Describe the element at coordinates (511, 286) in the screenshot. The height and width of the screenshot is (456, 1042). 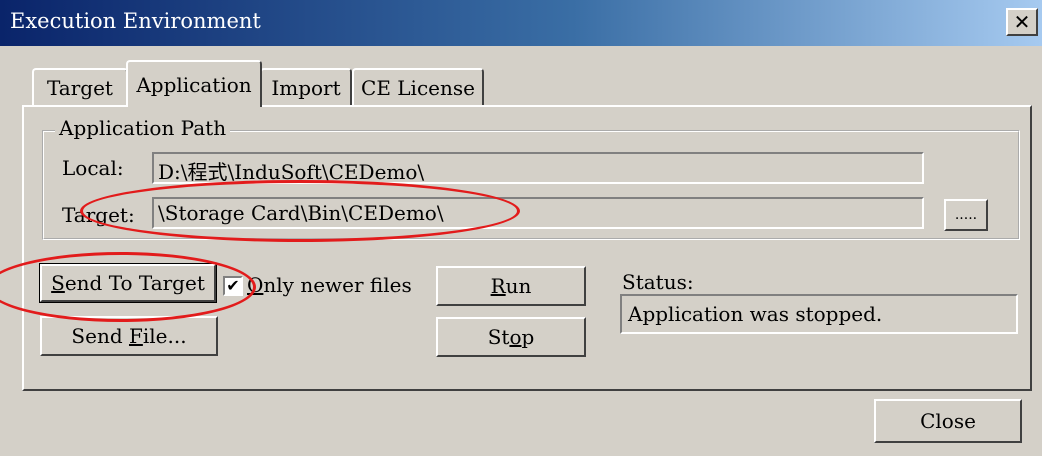
I see `run-button: Run` at that location.